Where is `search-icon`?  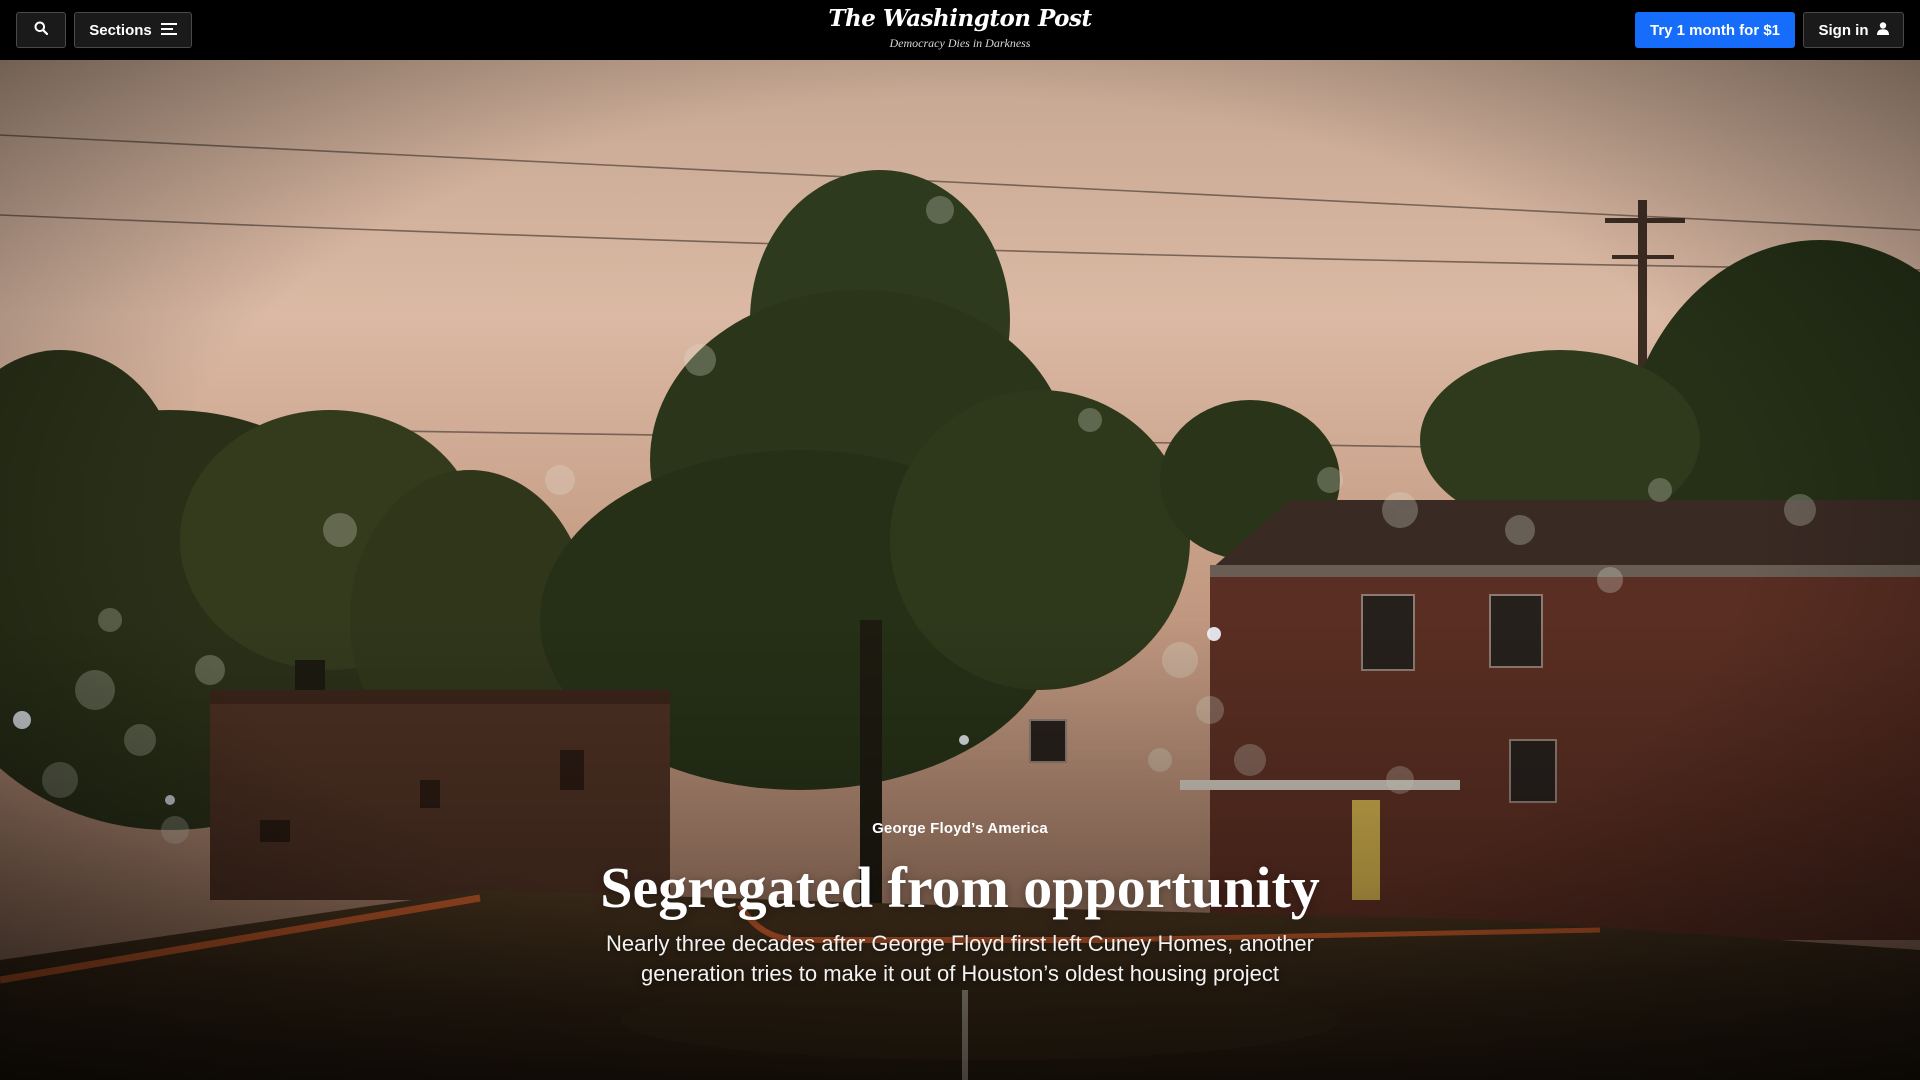 search-icon is located at coordinates (41, 30).